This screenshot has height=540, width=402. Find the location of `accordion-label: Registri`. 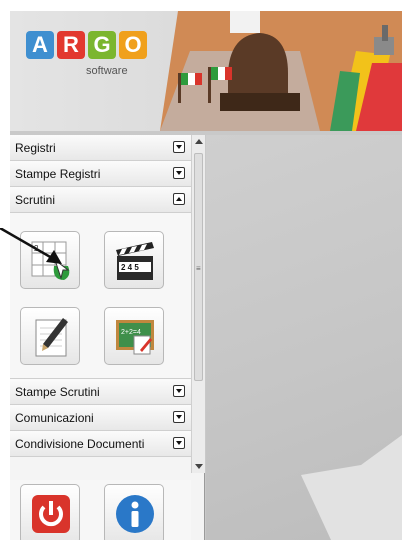

accordion-label: Registri is located at coordinates (35, 148).